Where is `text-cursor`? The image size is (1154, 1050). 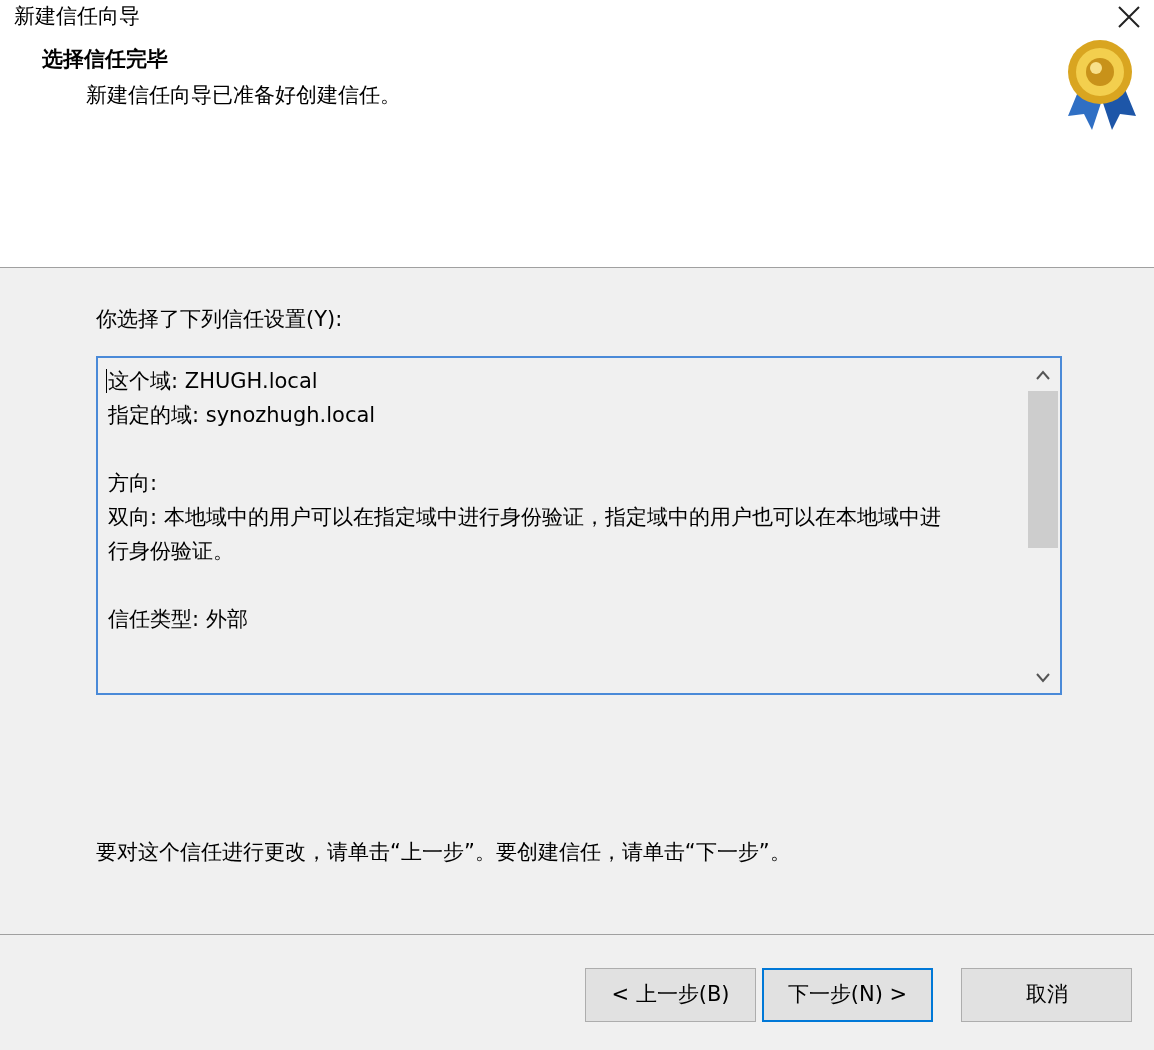 text-cursor is located at coordinates (106, 380).